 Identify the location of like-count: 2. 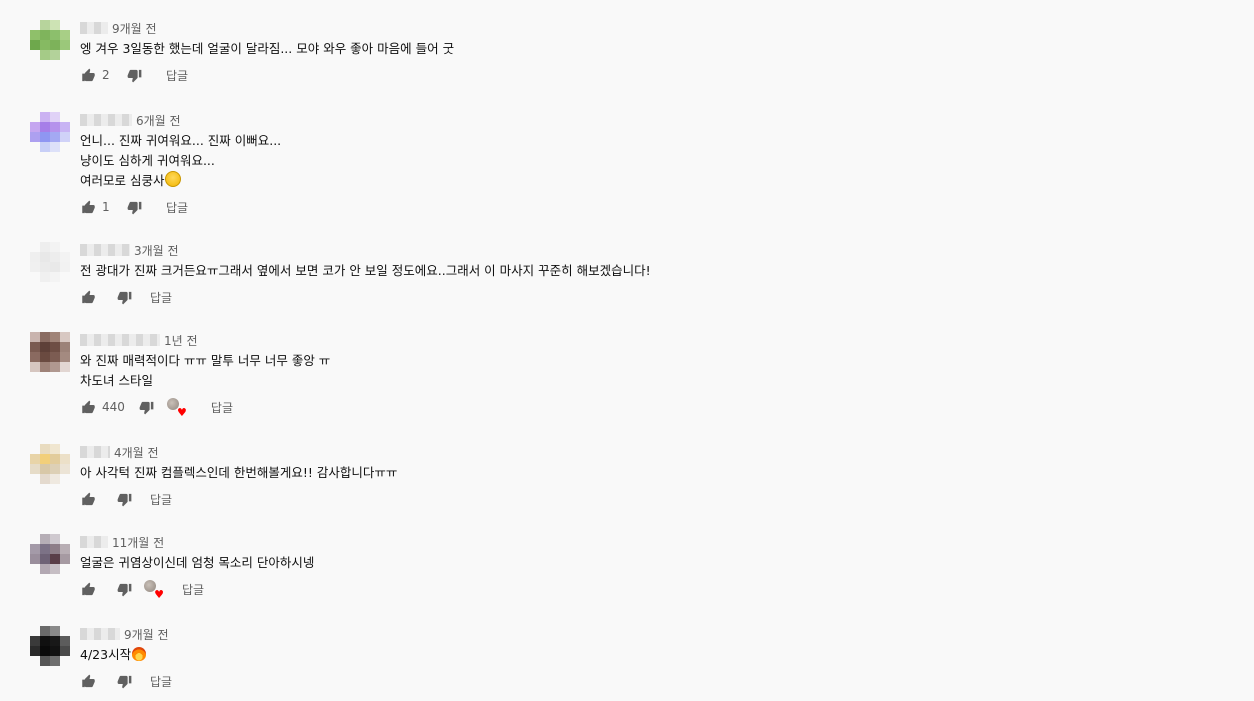
(106, 75).